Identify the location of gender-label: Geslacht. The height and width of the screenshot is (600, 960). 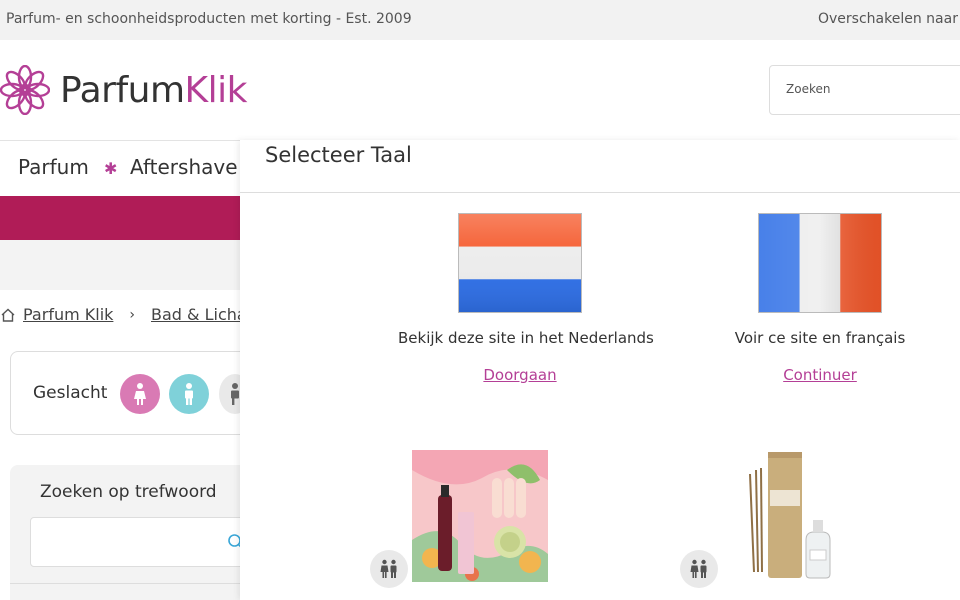
(70, 393).